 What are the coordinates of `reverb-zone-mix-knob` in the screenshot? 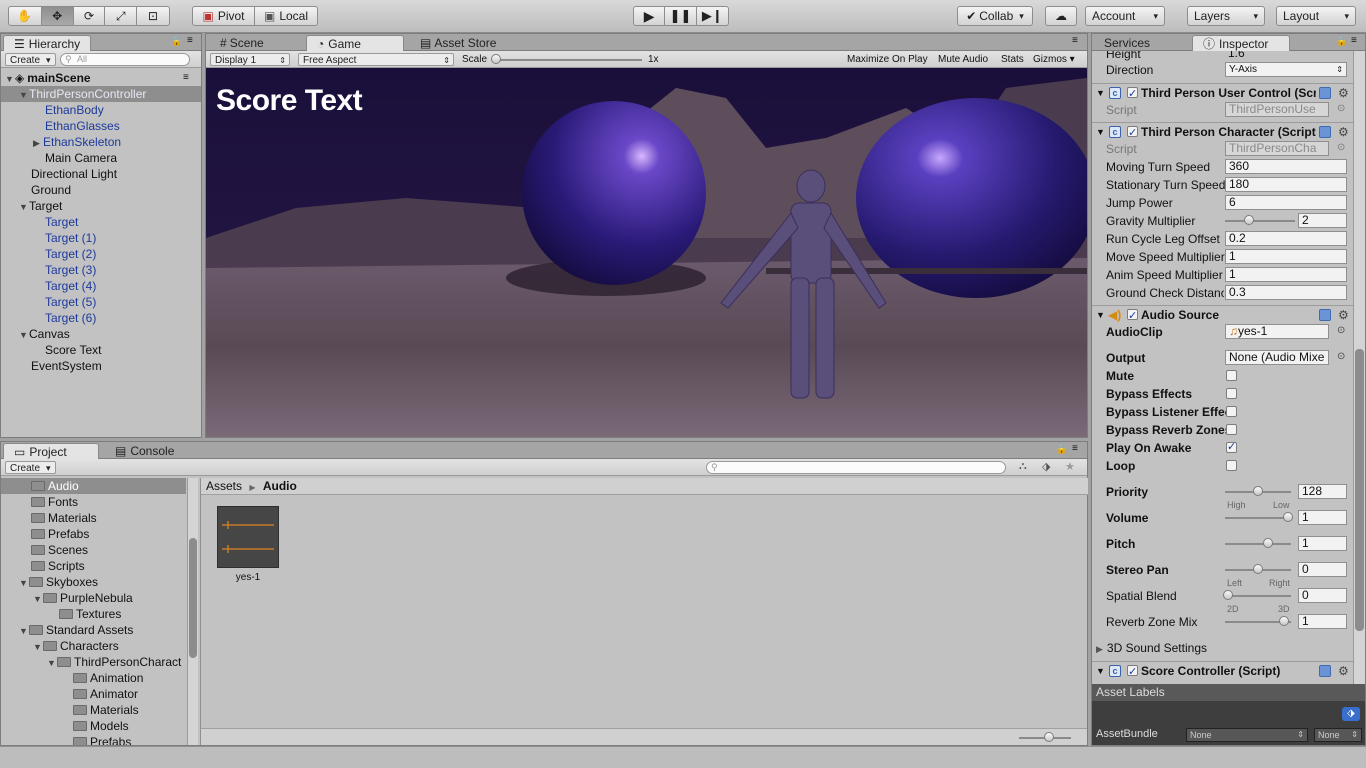 It's located at (1284, 621).